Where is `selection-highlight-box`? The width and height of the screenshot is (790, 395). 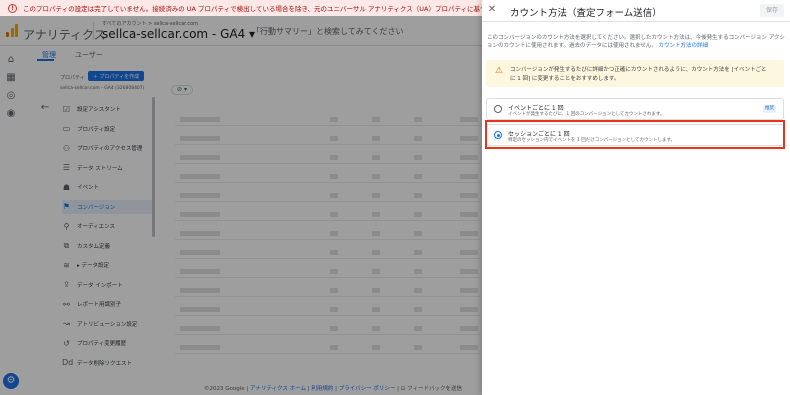 selection-highlight-box is located at coordinates (635, 134).